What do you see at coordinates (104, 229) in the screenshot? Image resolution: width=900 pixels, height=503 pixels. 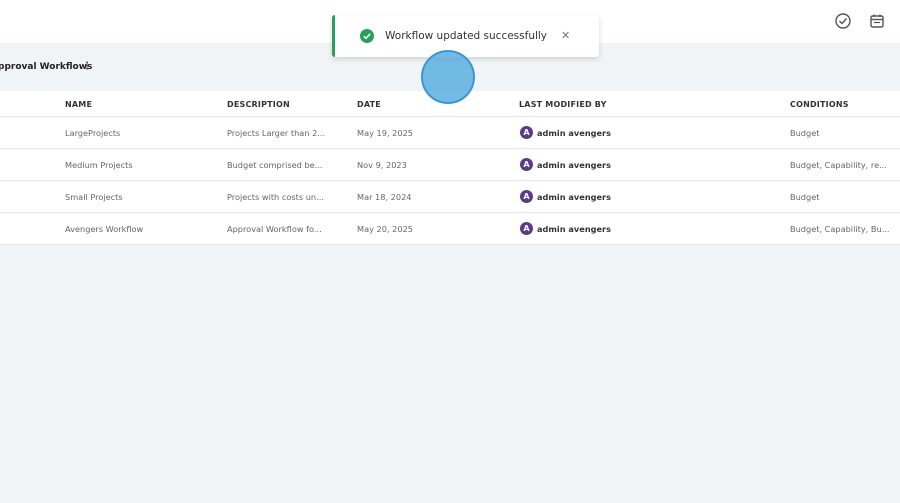 I see `cell-name: Avengers Workflow` at bounding box center [104, 229].